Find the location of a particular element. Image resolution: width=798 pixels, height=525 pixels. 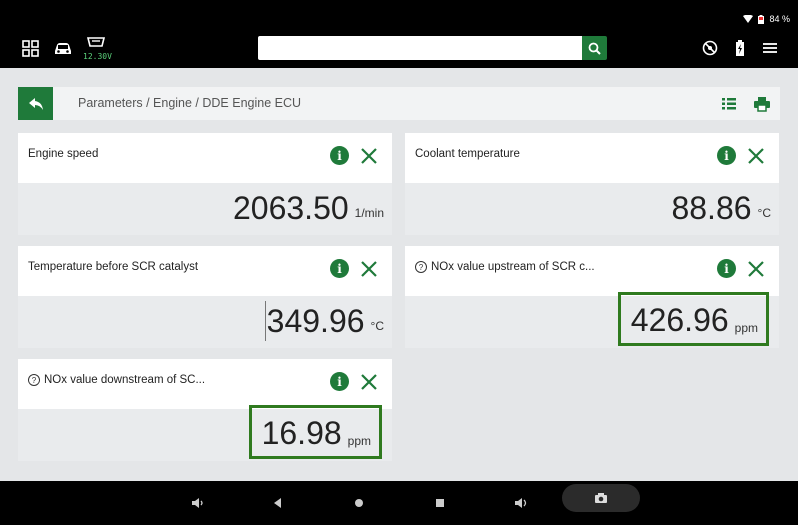

print-icon is located at coordinates (762, 104).